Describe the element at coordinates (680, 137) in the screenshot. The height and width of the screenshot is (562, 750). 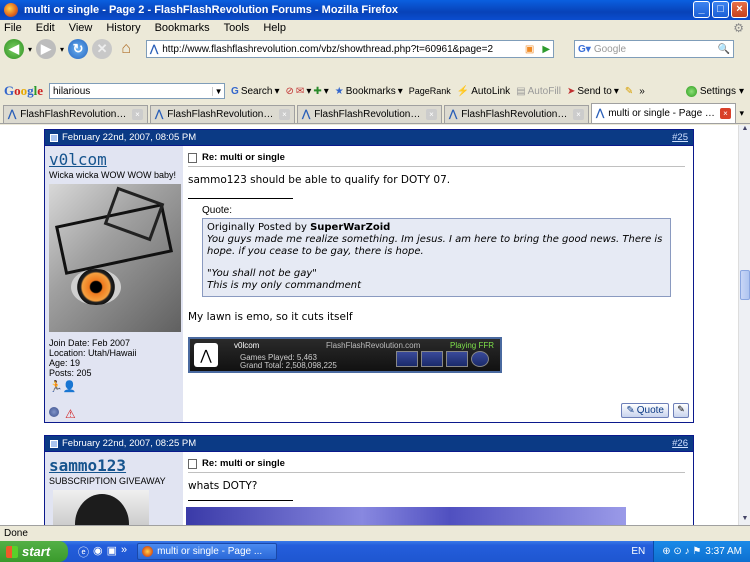
I see `post-number-link: #25` at that location.